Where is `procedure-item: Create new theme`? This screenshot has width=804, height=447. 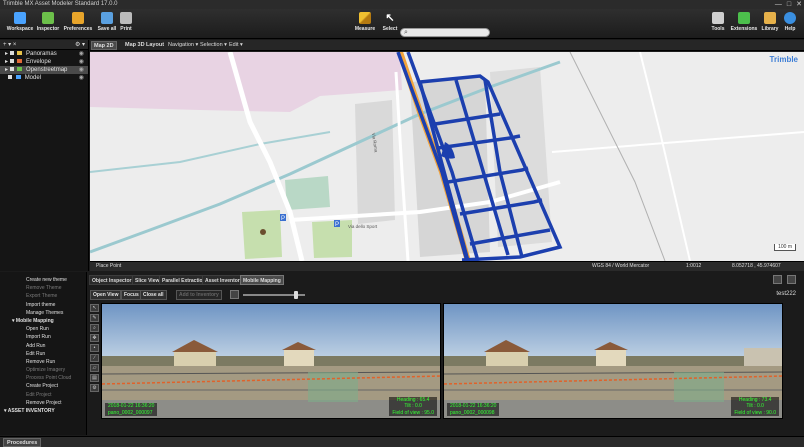 procedure-item: Create new theme is located at coordinates (43, 280).